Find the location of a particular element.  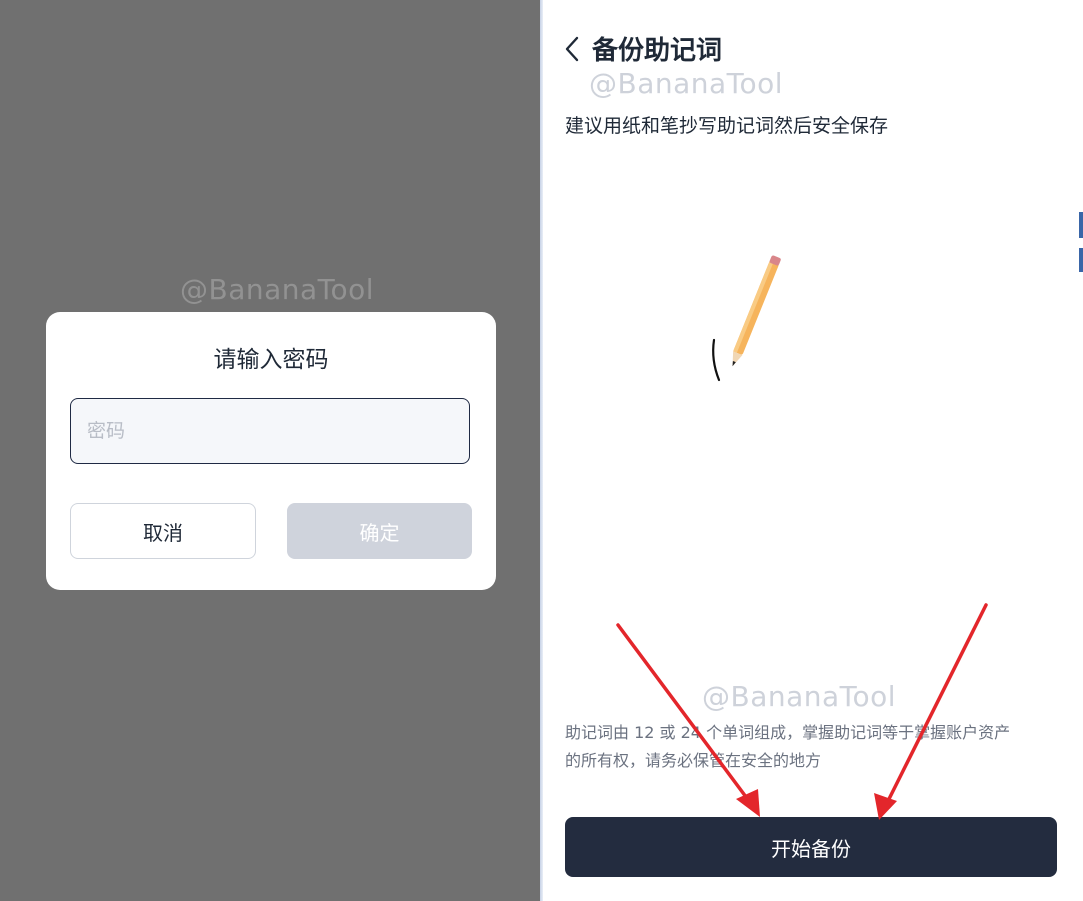

back-button is located at coordinates (572, 49).